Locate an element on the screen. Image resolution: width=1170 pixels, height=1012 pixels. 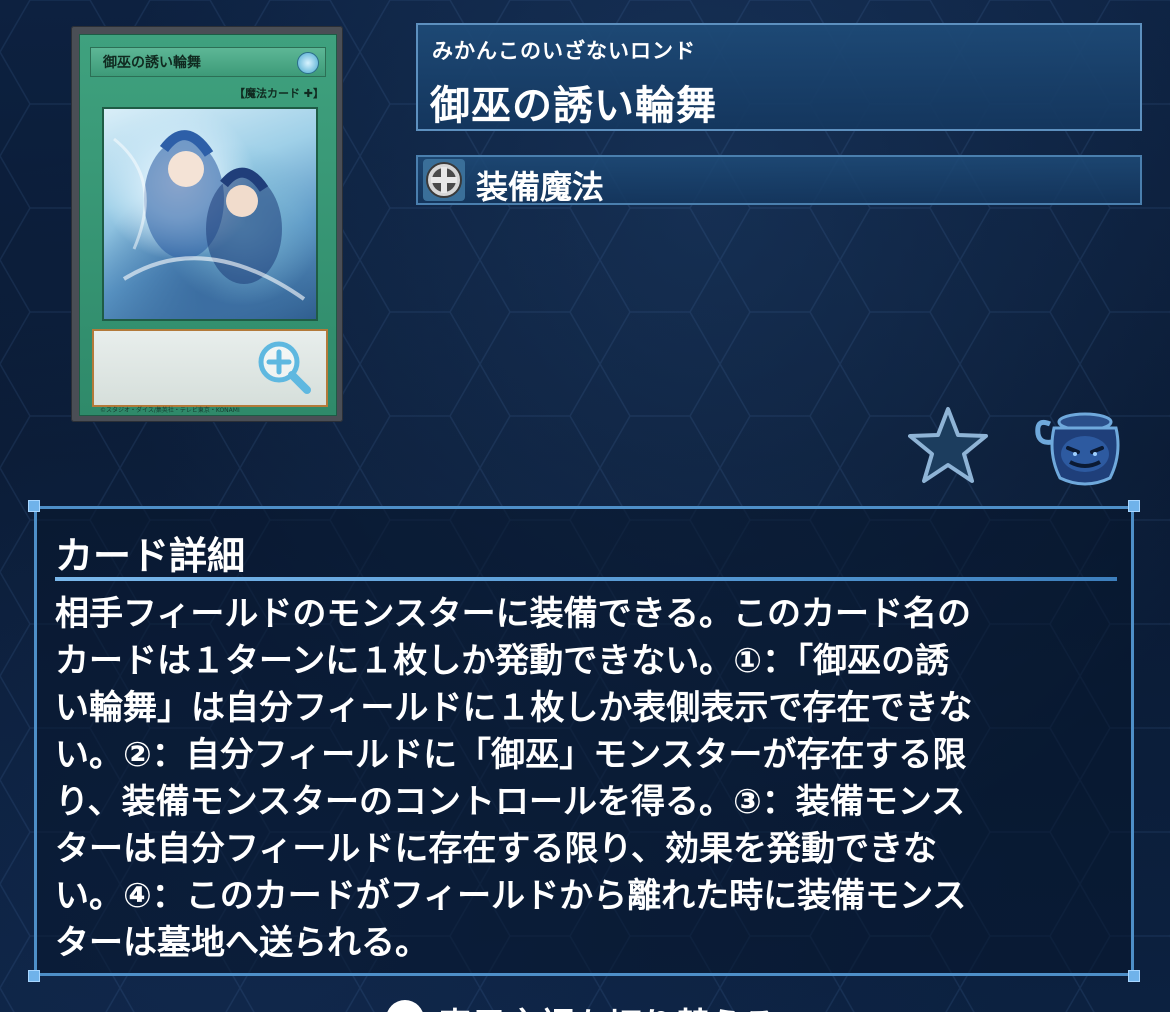
card-name-panel: みかんこのいざないロンド 御巫の誘い輪舞 is located at coordinates (779, 77).